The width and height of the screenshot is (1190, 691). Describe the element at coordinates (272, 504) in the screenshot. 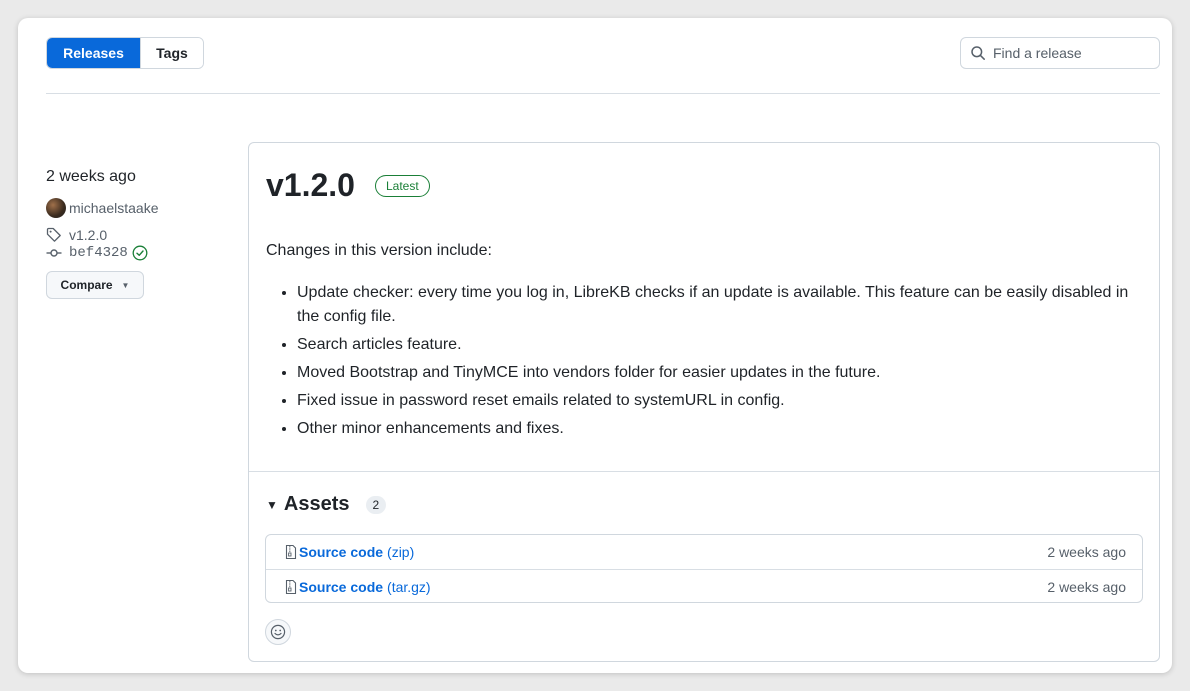

I see `triangle-down-icon: ▼` at that location.